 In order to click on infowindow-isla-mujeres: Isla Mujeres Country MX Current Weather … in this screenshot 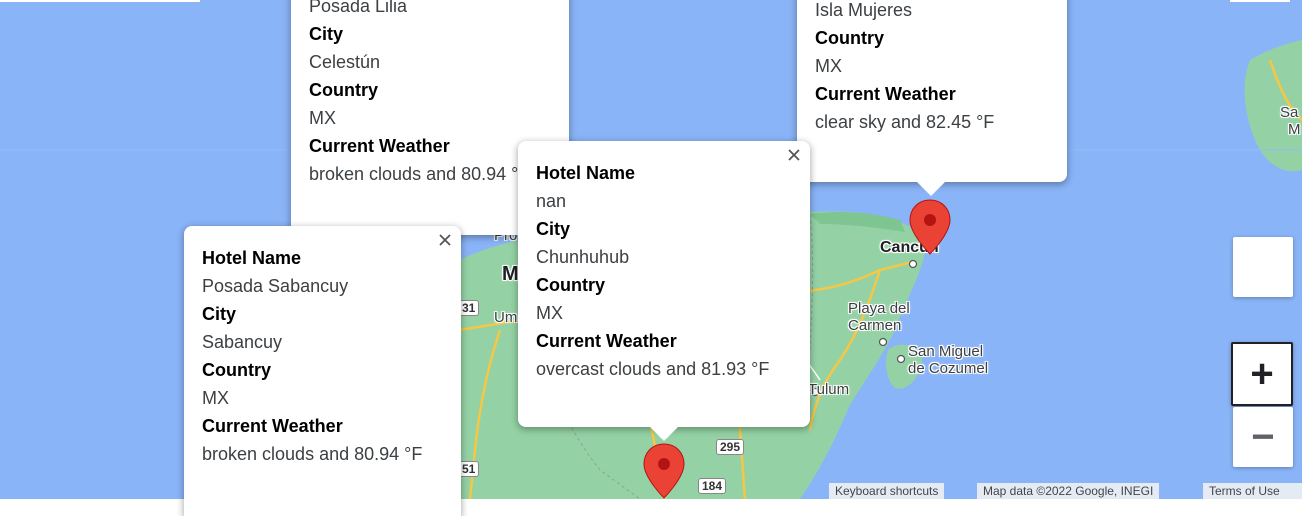, I will do `click(932, 91)`.